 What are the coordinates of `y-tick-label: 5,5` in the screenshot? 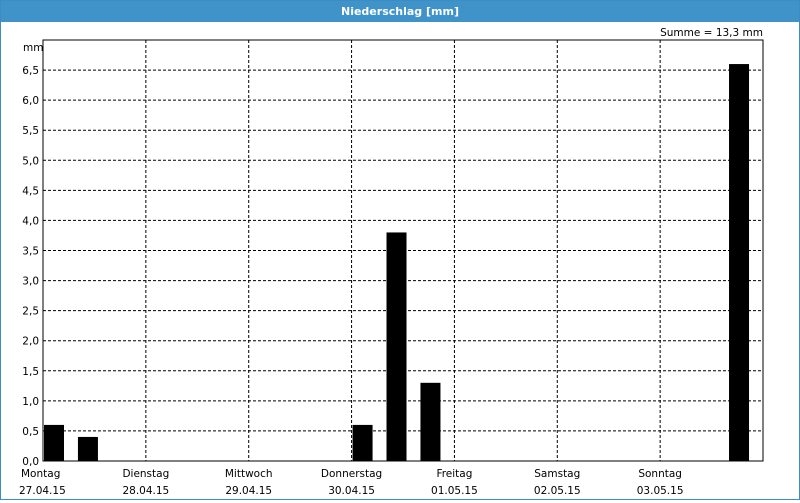 It's located at (30, 131).